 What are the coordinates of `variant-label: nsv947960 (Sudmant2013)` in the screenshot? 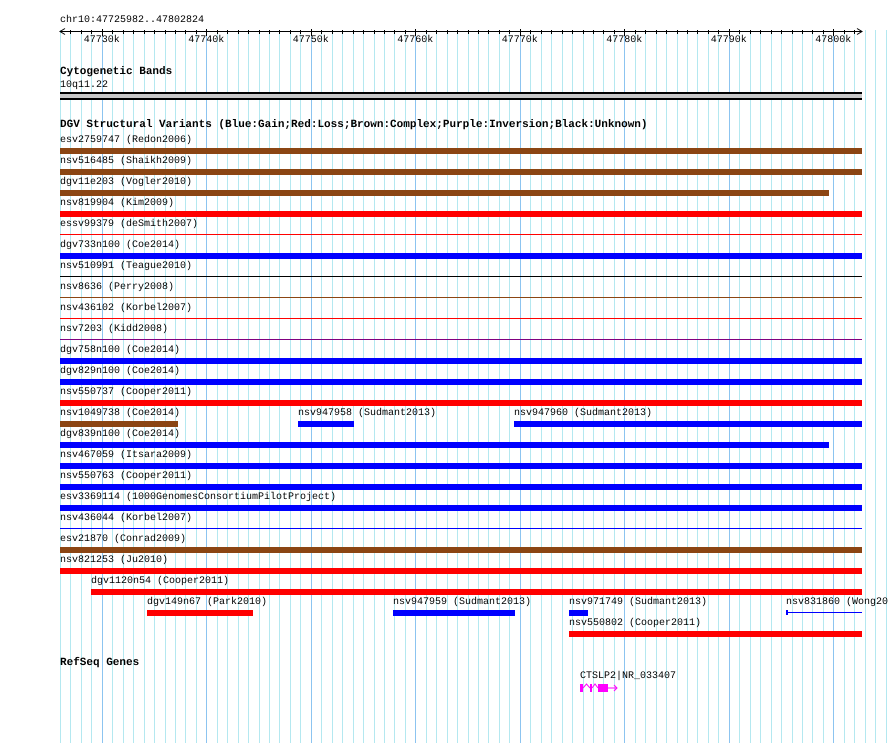 It's located at (583, 413).